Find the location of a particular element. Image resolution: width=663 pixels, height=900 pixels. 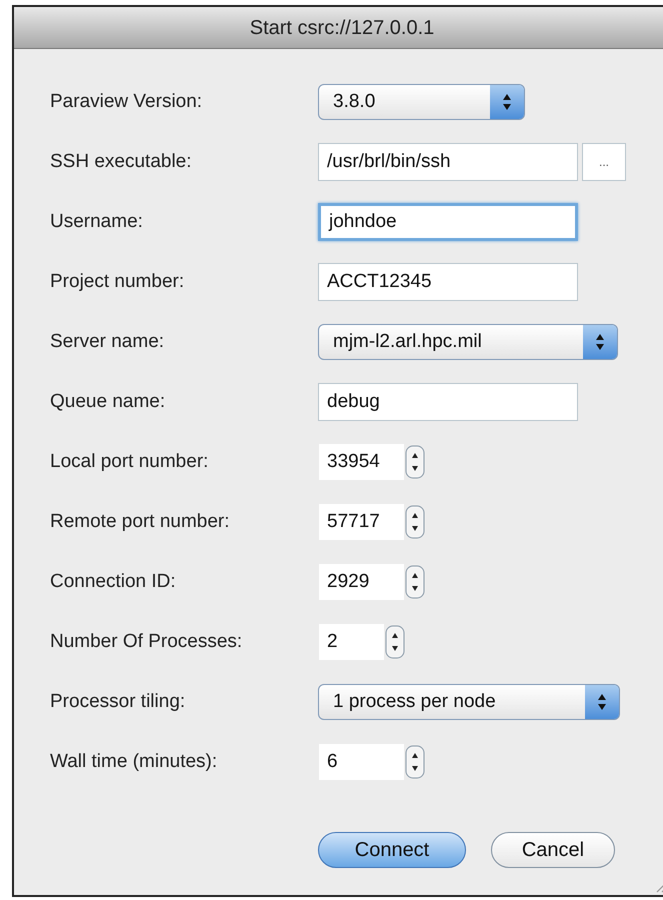

field-label: Paraview Version: is located at coordinates (126, 102).